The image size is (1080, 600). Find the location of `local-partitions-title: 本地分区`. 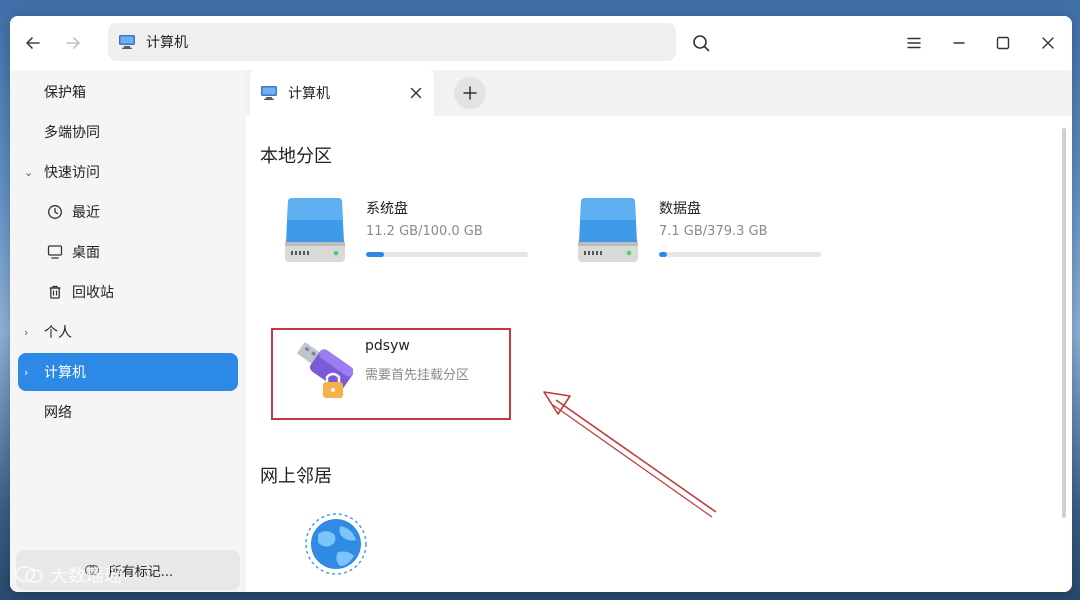

local-partitions-title: 本地分区 is located at coordinates (296, 156).